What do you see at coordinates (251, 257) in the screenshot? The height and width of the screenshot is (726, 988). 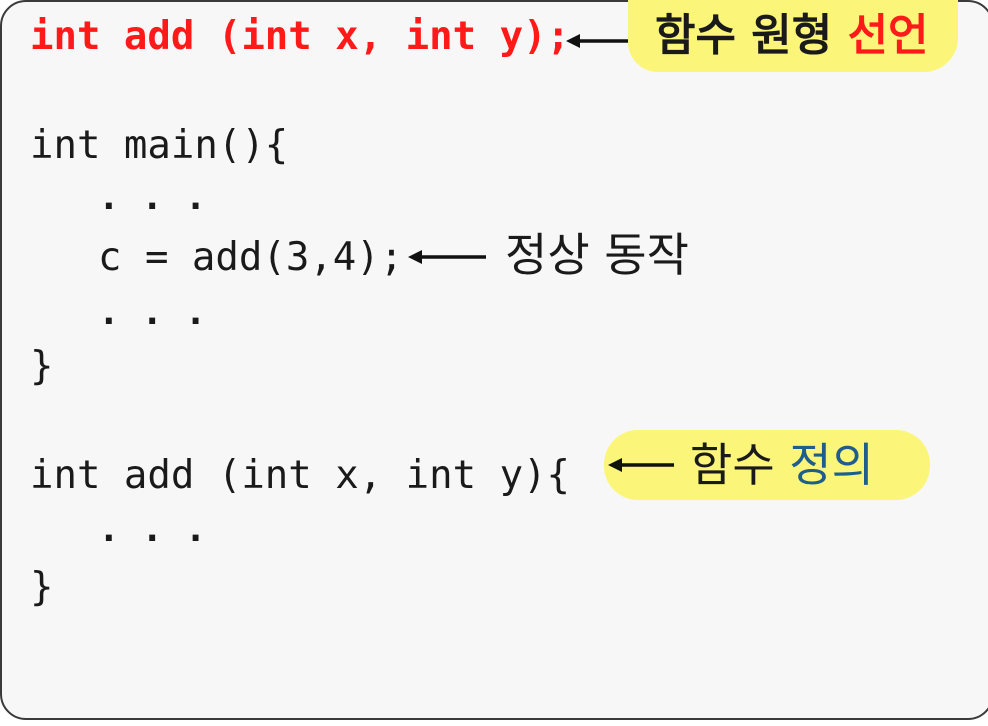 I see `call-line: c = add(3,4);` at bounding box center [251, 257].